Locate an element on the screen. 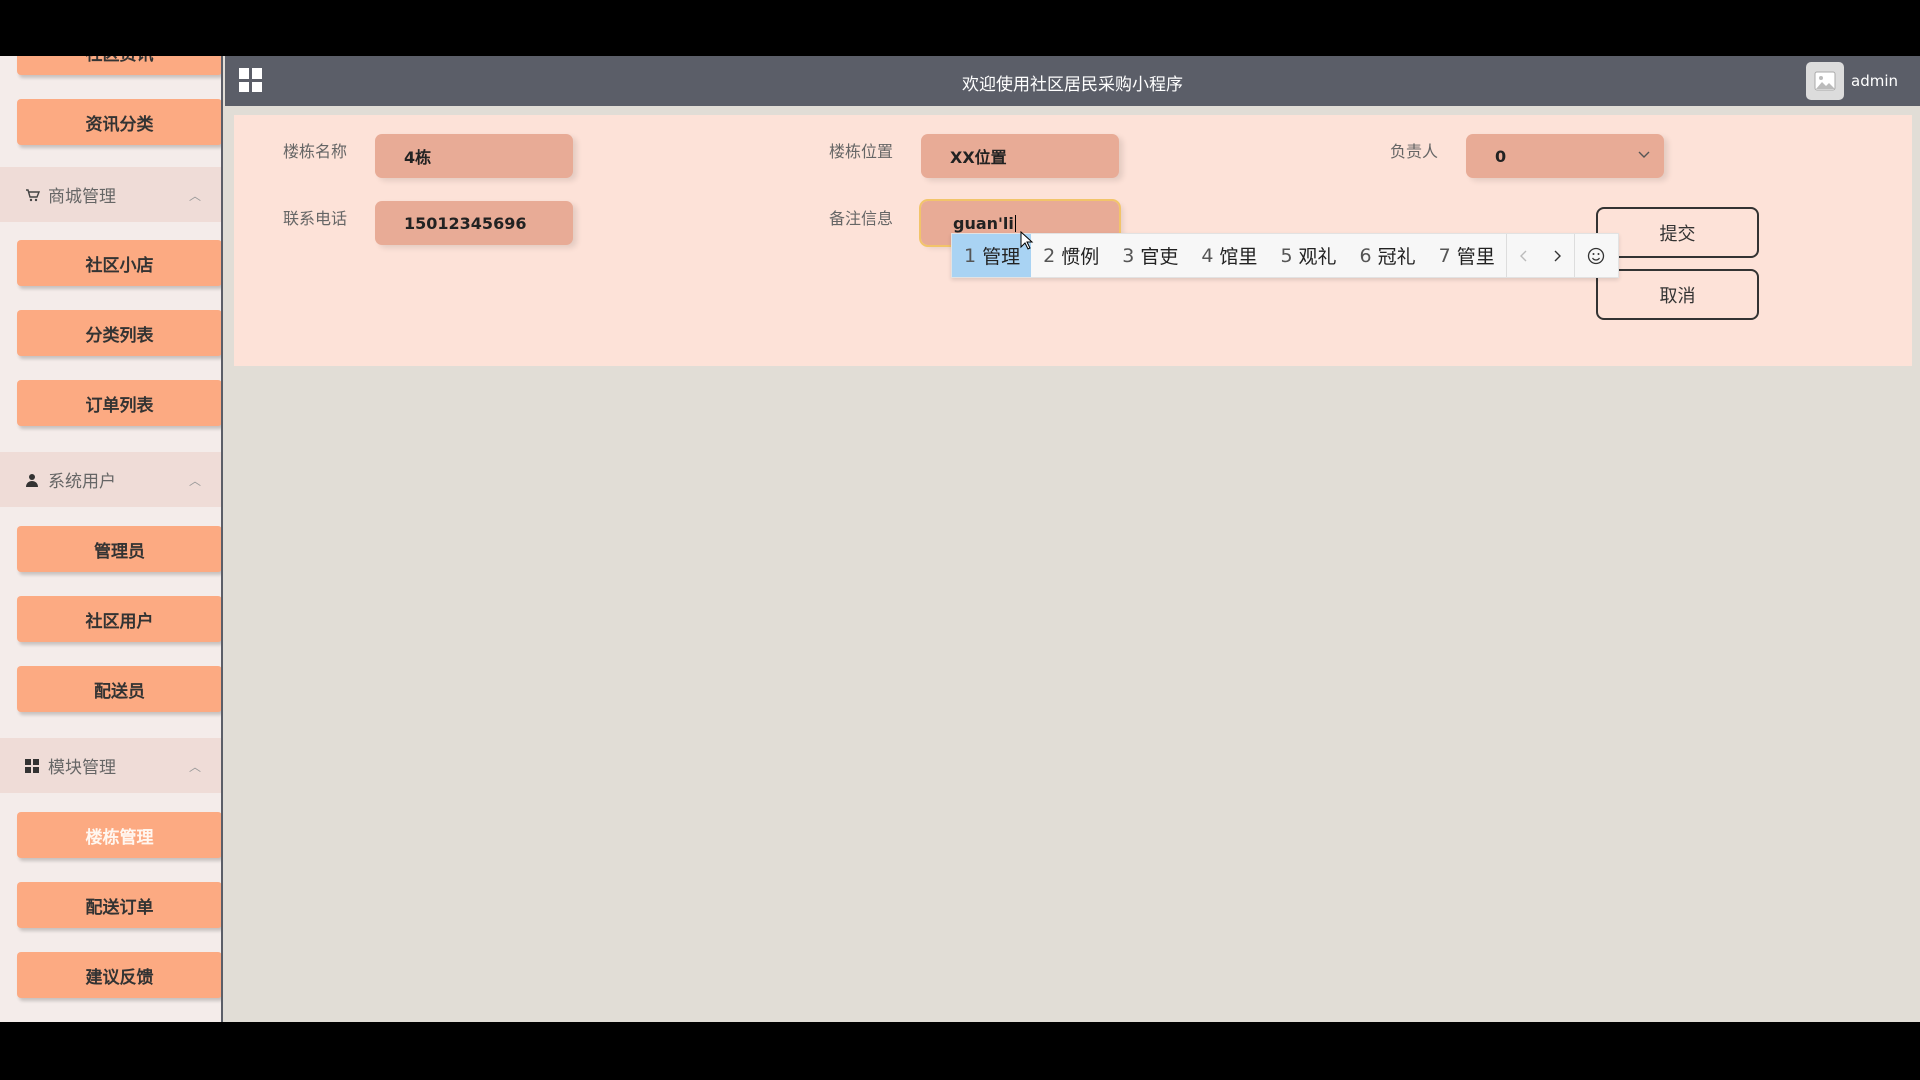  sidebar-group-label: 系统用户 is located at coordinates (82, 482).